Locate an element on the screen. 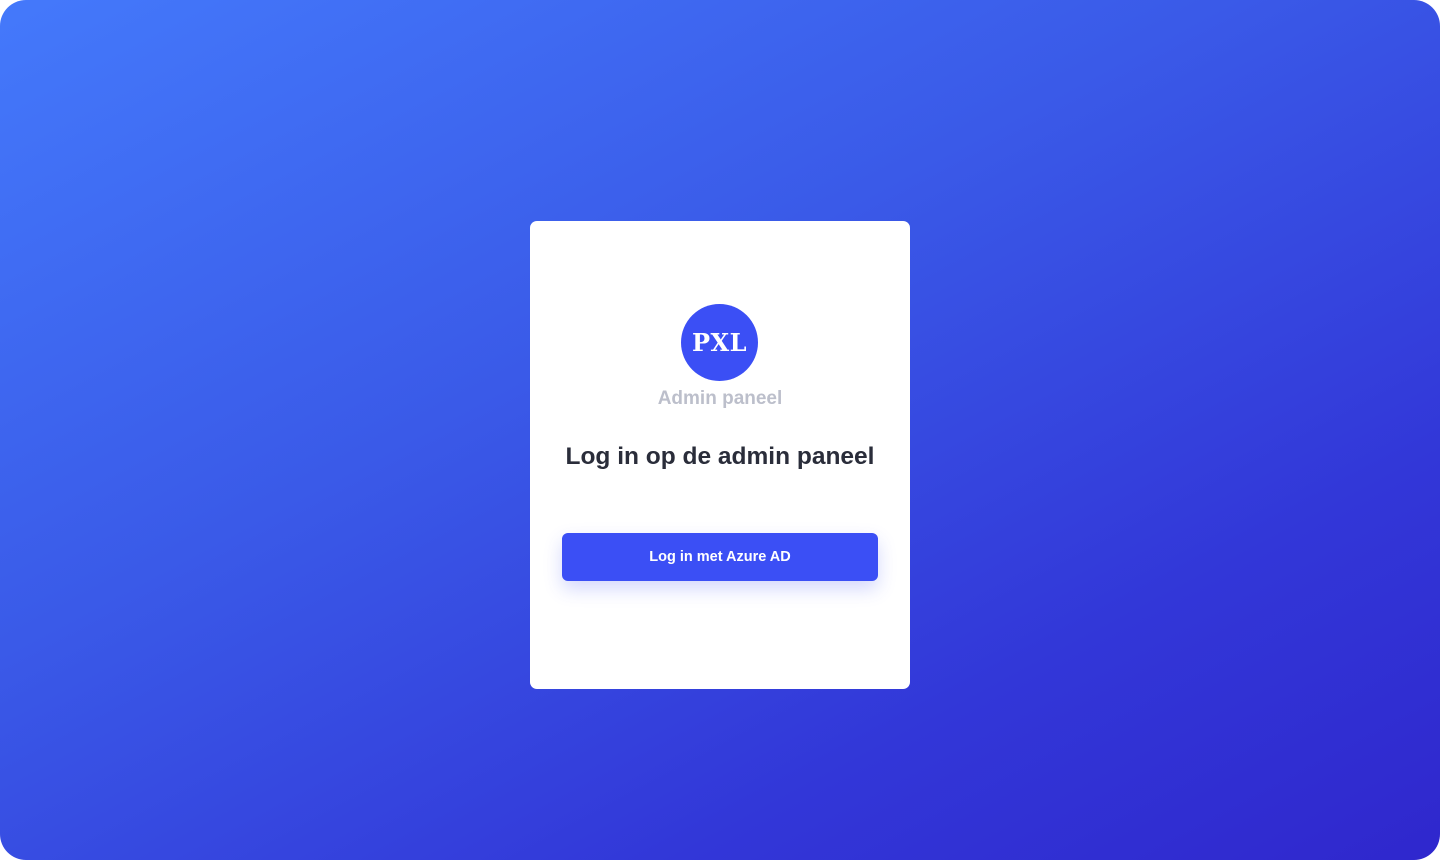 The width and height of the screenshot is (1440, 860). azure-ad-login-button: Log in met Azure AD is located at coordinates (720, 557).